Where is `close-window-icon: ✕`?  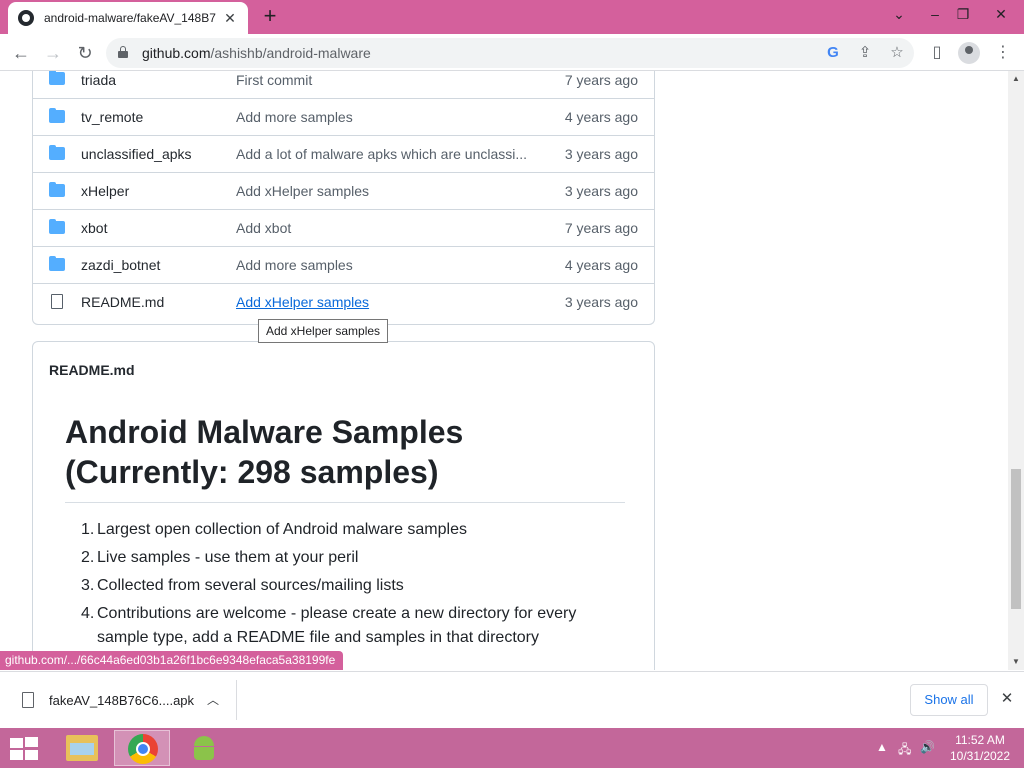 close-window-icon: ✕ is located at coordinates (1001, 14).